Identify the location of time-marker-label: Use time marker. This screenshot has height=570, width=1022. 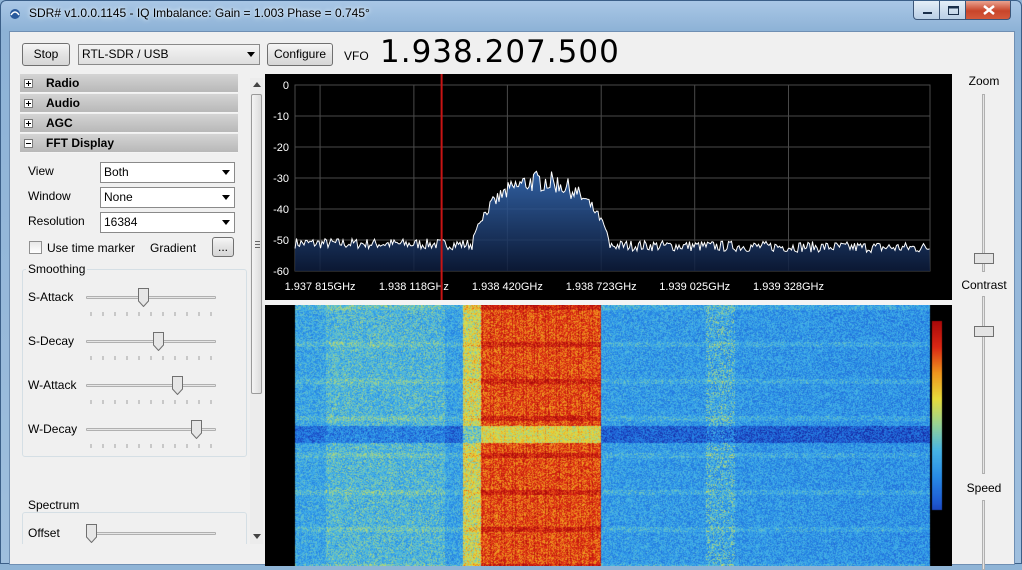
(91, 248).